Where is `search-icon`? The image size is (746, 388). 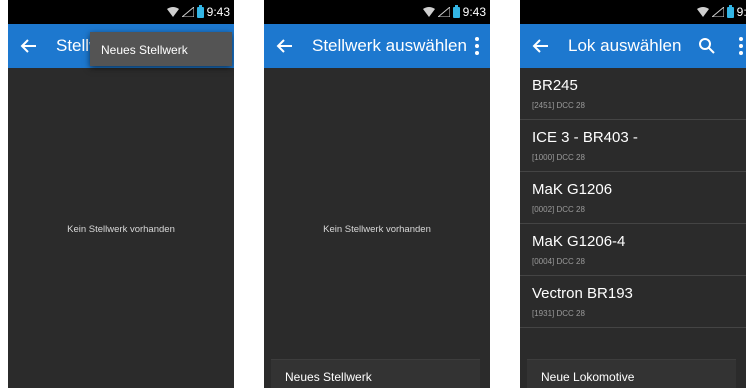
search-icon is located at coordinates (707, 46).